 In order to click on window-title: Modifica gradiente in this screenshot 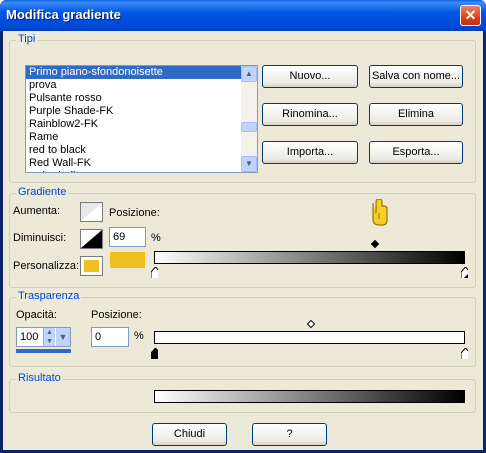, I will do `click(63, 14)`.